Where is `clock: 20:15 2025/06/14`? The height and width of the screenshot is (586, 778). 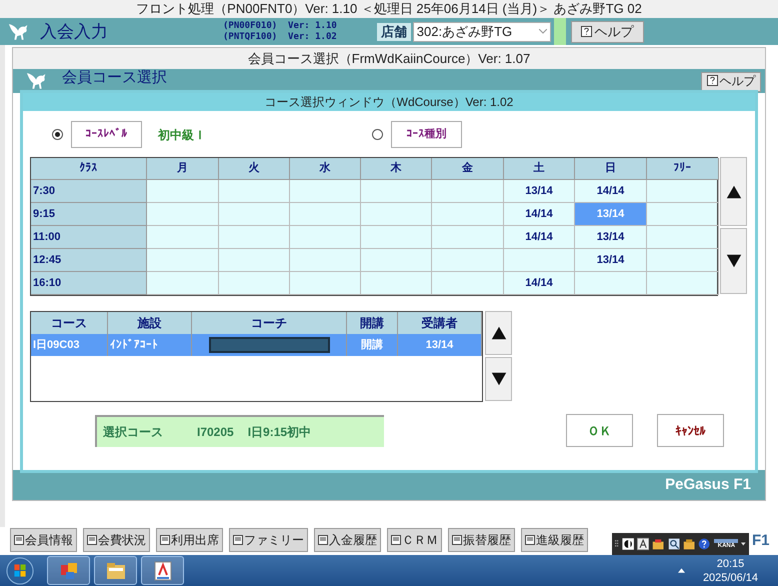
clock: 20:15 2025/06/14 is located at coordinates (730, 570).